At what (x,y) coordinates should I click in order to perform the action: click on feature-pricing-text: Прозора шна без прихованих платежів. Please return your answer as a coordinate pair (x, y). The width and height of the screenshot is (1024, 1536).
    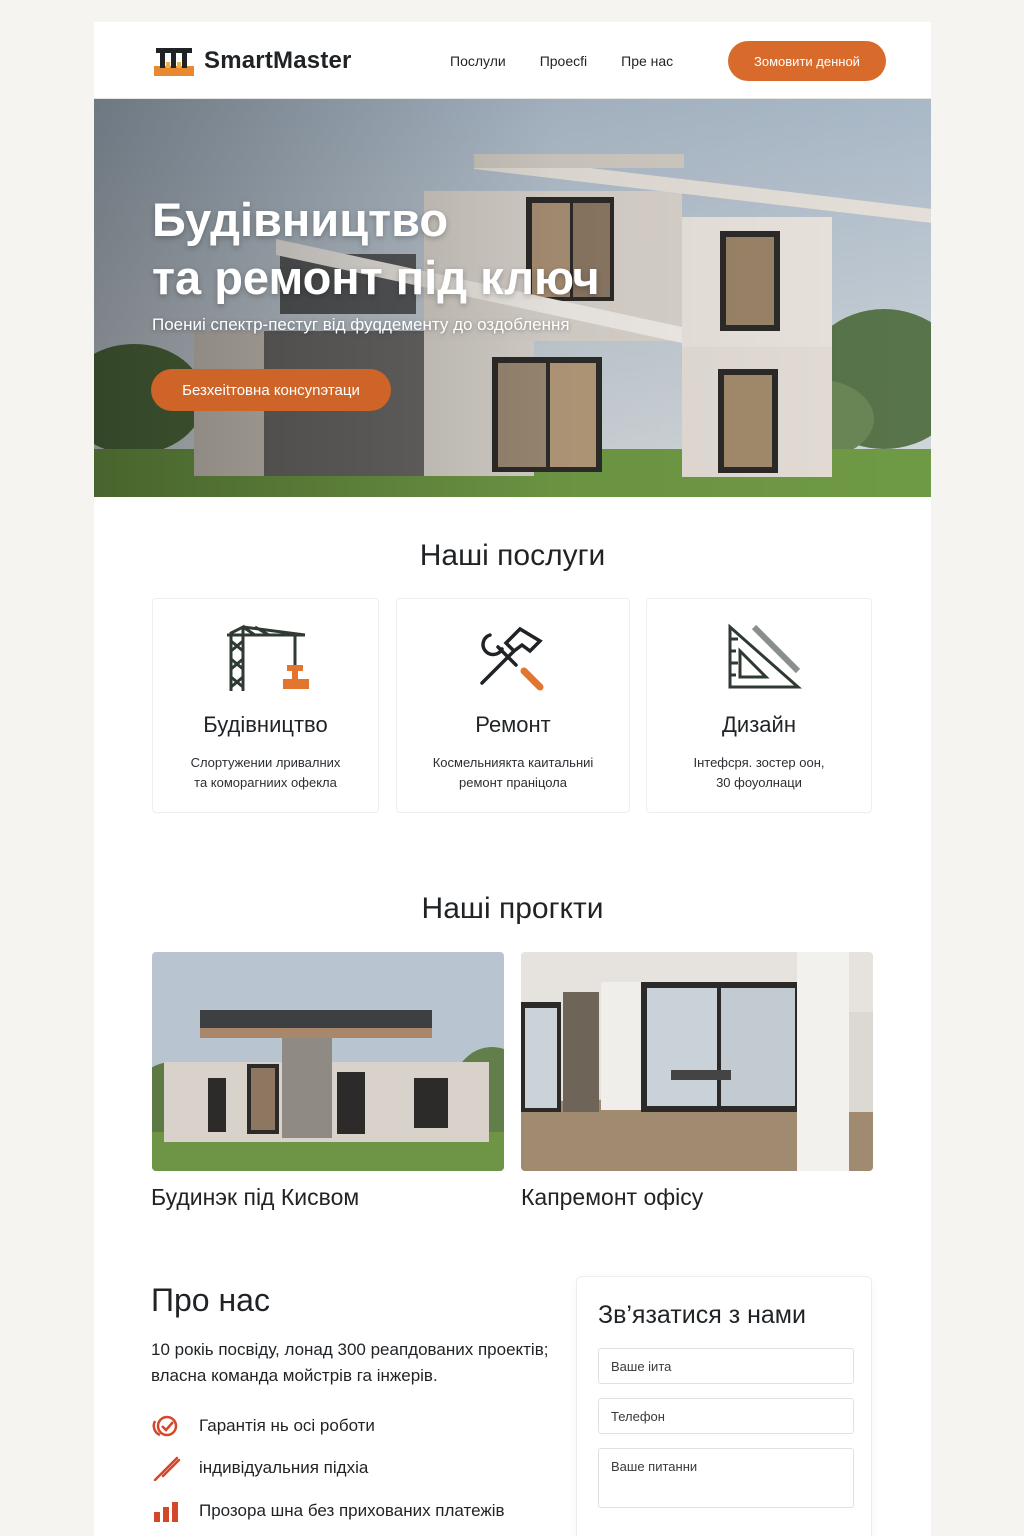
    Looking at the image, I should click on (352, 1510).